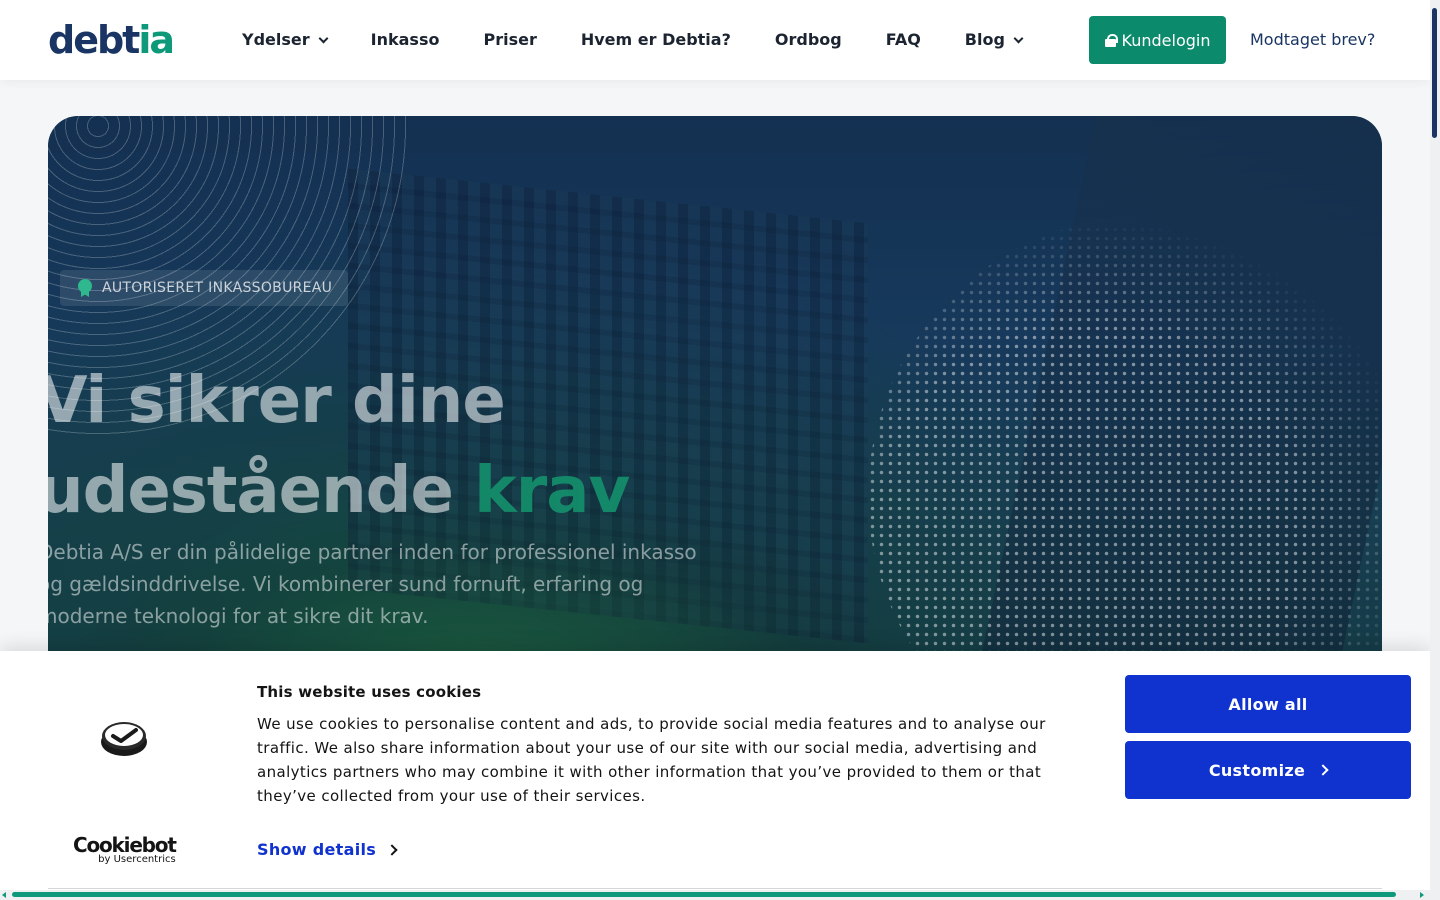 This screenshot has height=900, width=1440. Describe the element at coordinates (1111, 40) in the screenshot. I see `lock-icon` at that location.